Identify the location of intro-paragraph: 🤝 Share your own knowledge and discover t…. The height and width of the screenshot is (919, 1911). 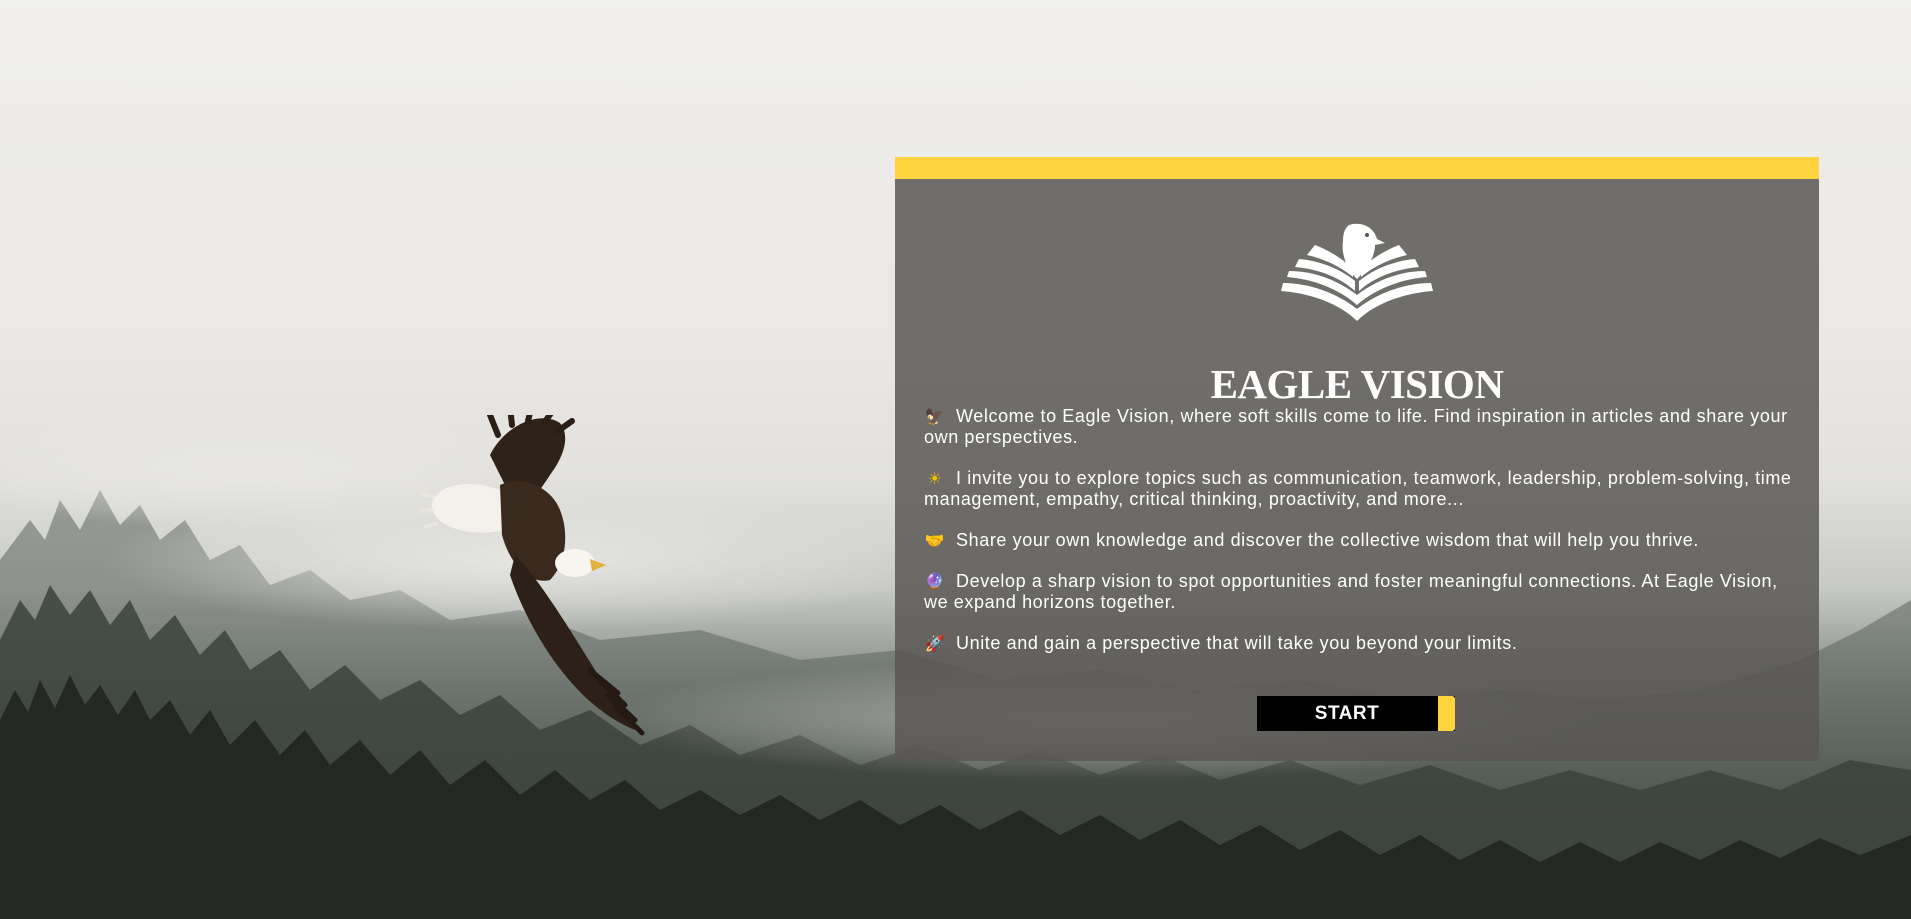
(1360, 540).